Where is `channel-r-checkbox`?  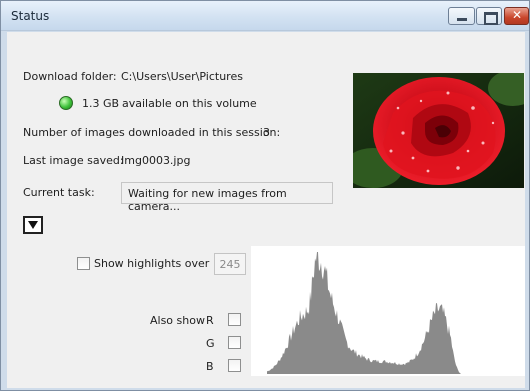
channel-r-checkbox is located at coordinates (234, 319).